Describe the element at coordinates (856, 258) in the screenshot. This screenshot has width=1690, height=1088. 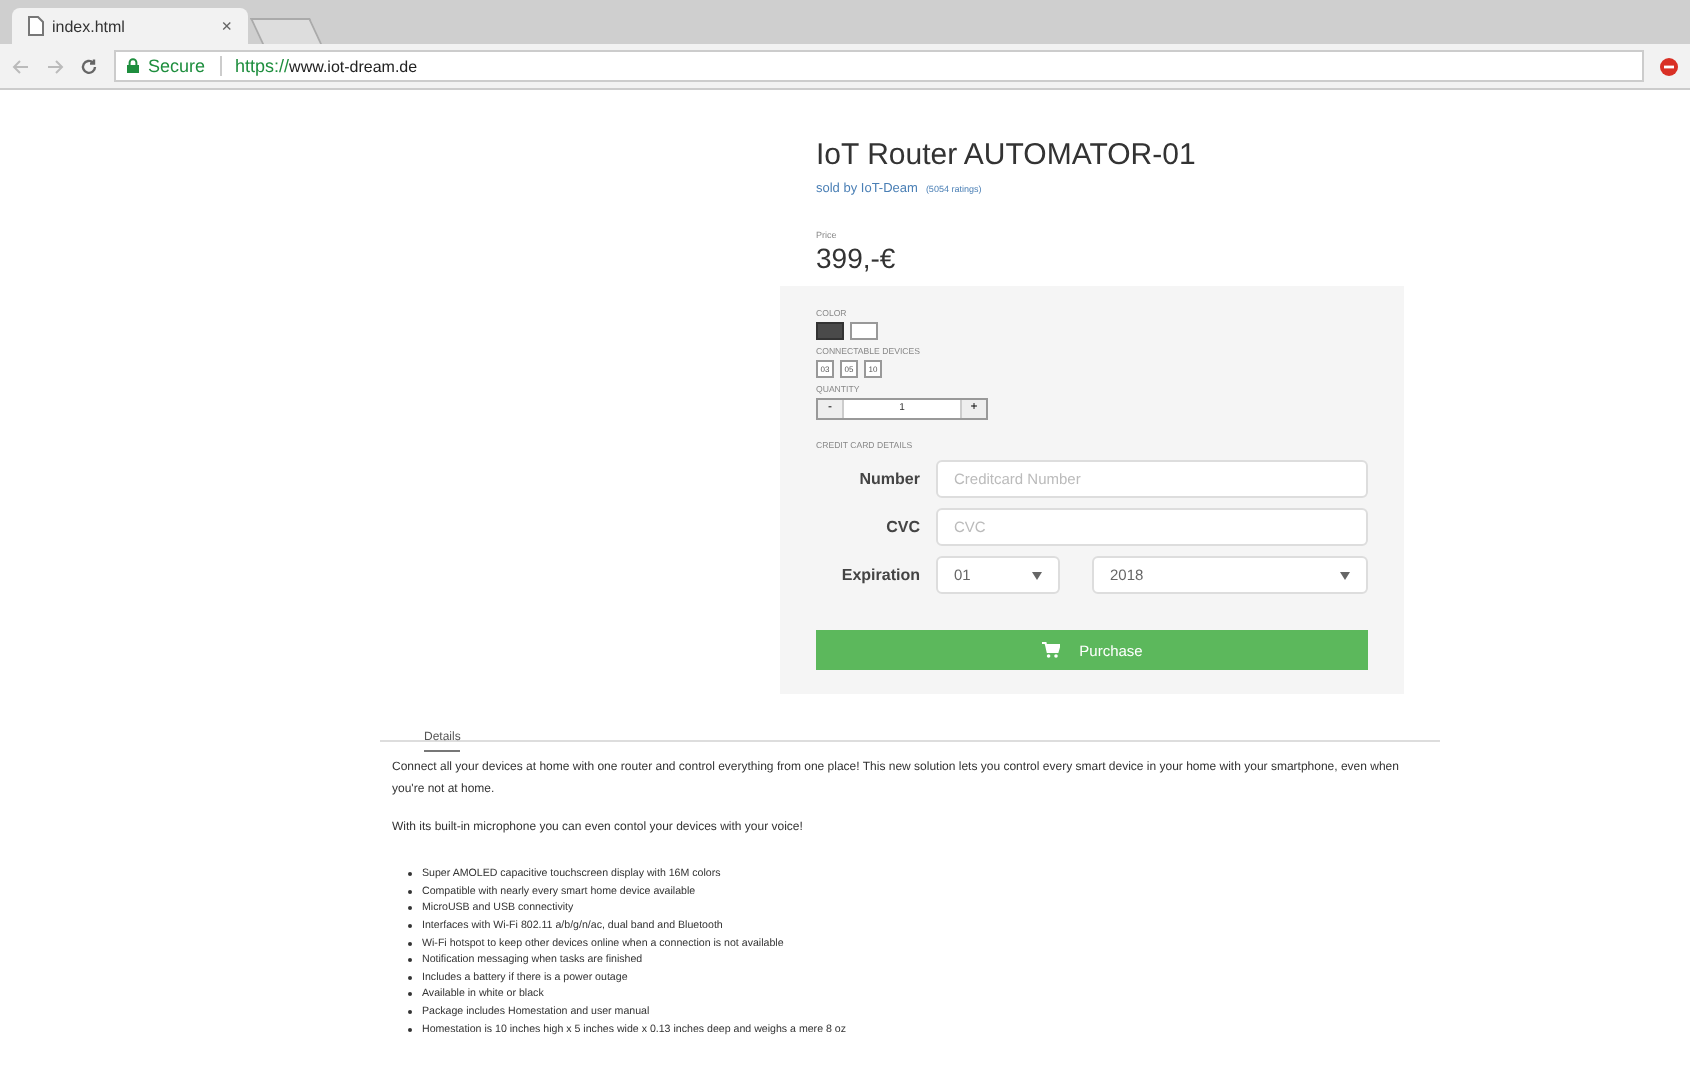
I see `price: 399,-€` at that location.